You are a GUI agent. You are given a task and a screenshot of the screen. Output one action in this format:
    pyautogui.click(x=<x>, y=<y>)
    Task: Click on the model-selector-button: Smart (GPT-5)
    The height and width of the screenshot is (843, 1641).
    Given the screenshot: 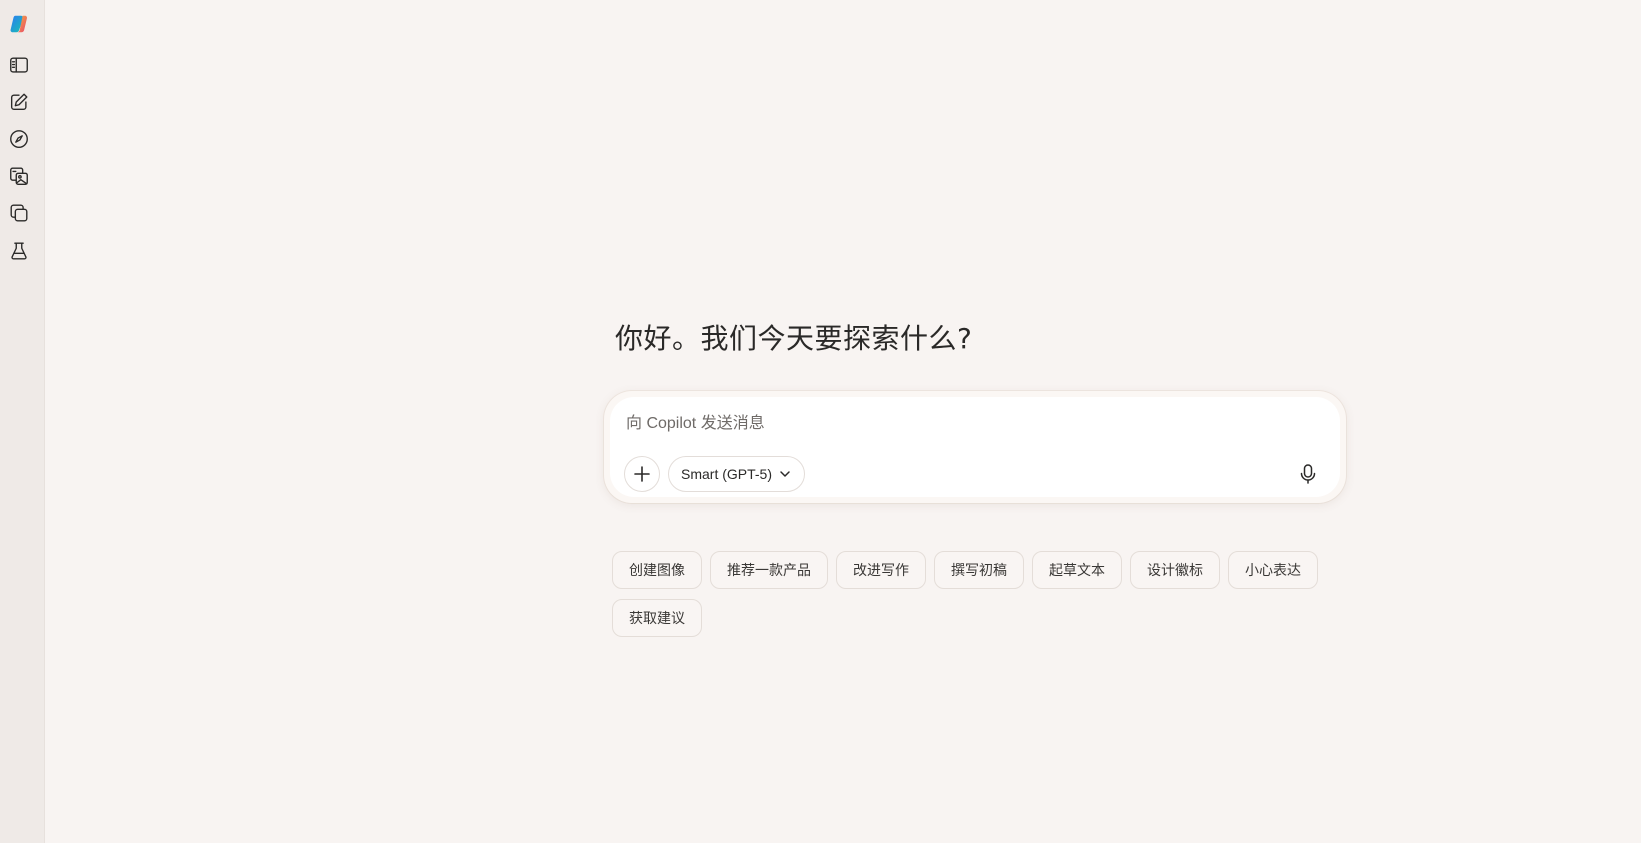 What is the action you would take?
    pyautogui.click(x=737, y=474)
    